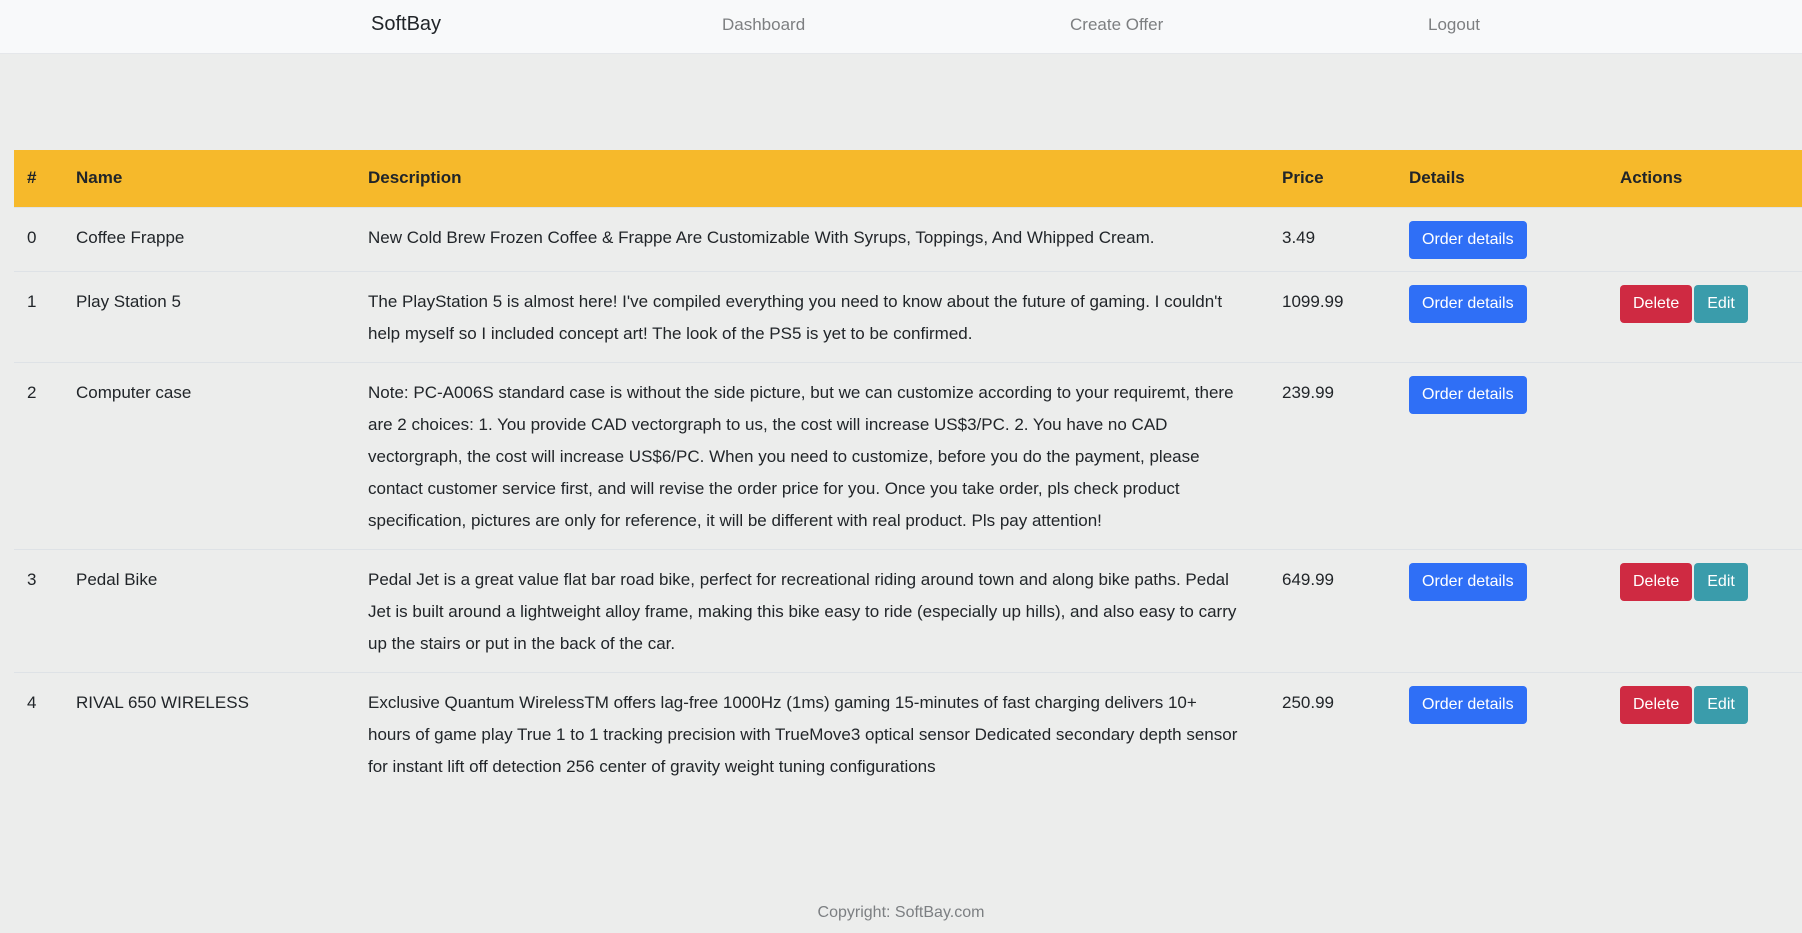 The height and width of the screenshot is (933, 1802). Describe the element at coordinates (1454, 25) in the screenshot. I see `nav-logout-link: Logout` at that location.